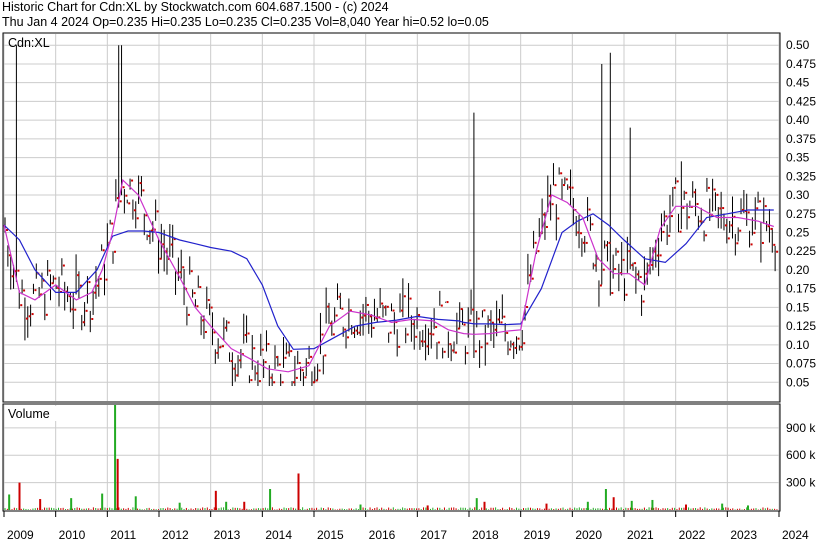 Image resolution: width=830 pixels, height=543 pixels. I want to click on price-tick-label: 0.425, so click(801, 101).